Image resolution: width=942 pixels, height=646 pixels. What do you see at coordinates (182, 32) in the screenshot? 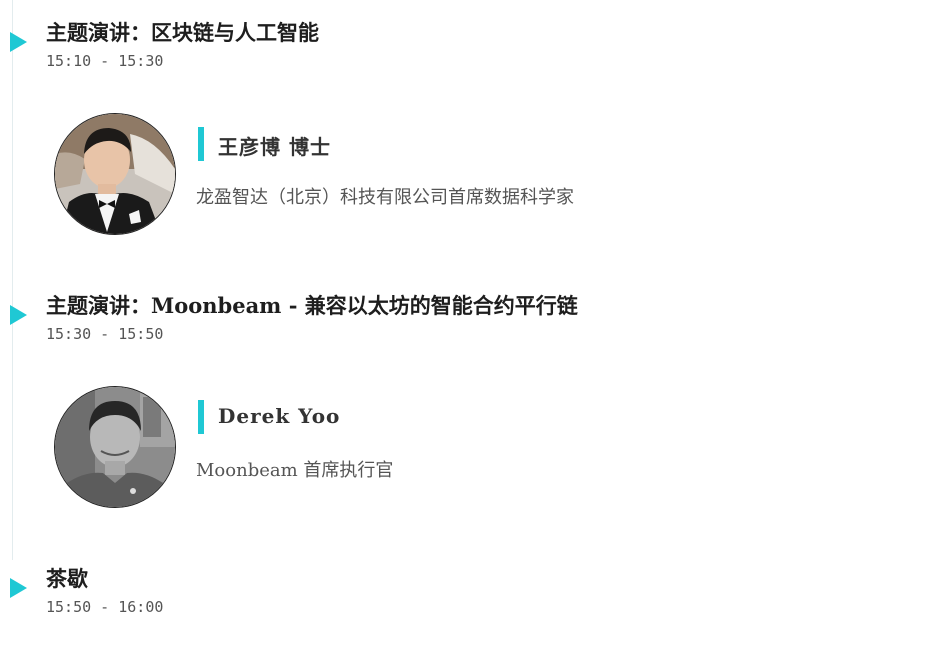
I see `session-title: 主题演讲：区块链与人工智能` at bounding box center [182, 32].